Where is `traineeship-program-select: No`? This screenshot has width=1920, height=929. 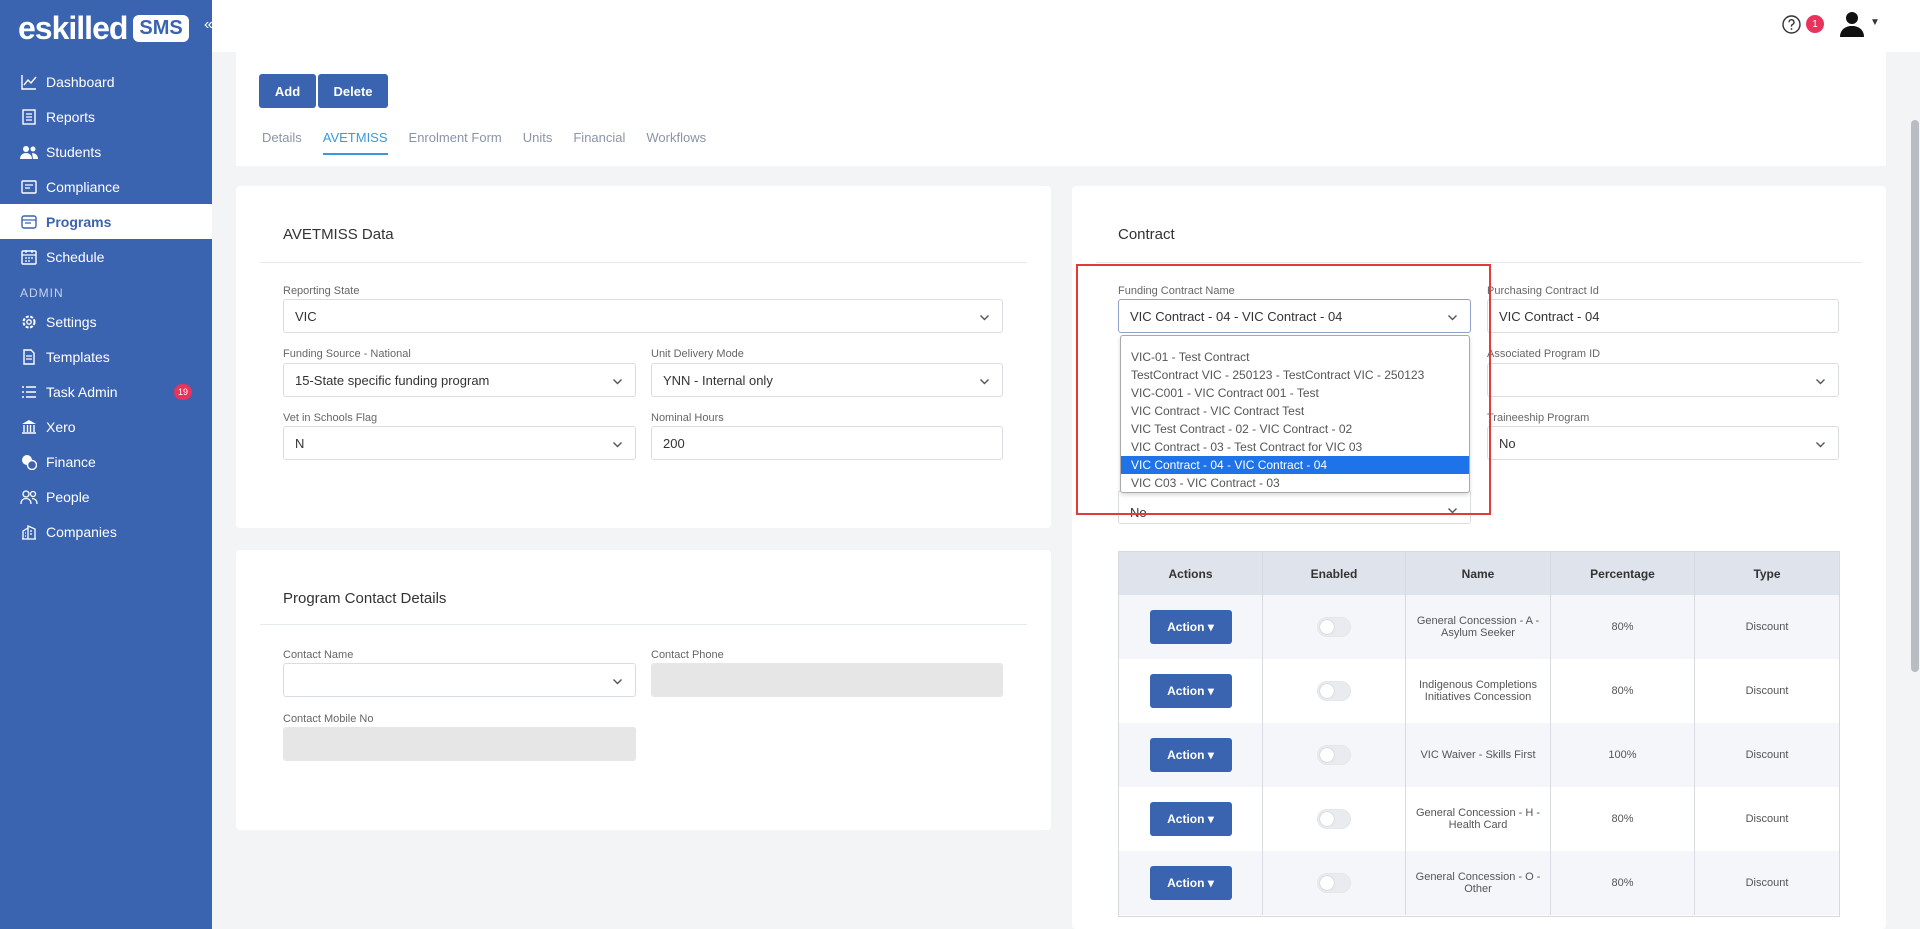
traineeship-program-select: No is located at coordinates (1663, 443).